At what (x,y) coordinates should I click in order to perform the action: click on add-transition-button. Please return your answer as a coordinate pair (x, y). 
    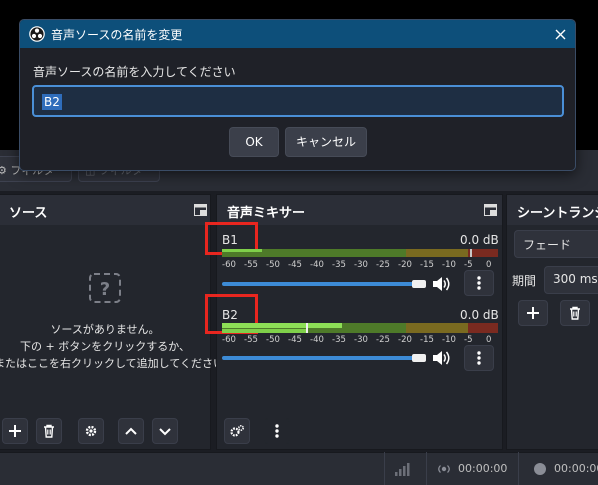
    Looking at the image, I should click on (533, 313).